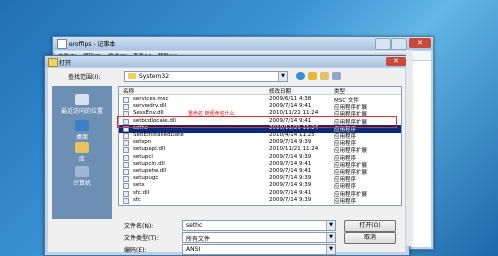 The image size is (498, 256). I want to click on place-recent: 最近访问的位置, so click(82, 104).